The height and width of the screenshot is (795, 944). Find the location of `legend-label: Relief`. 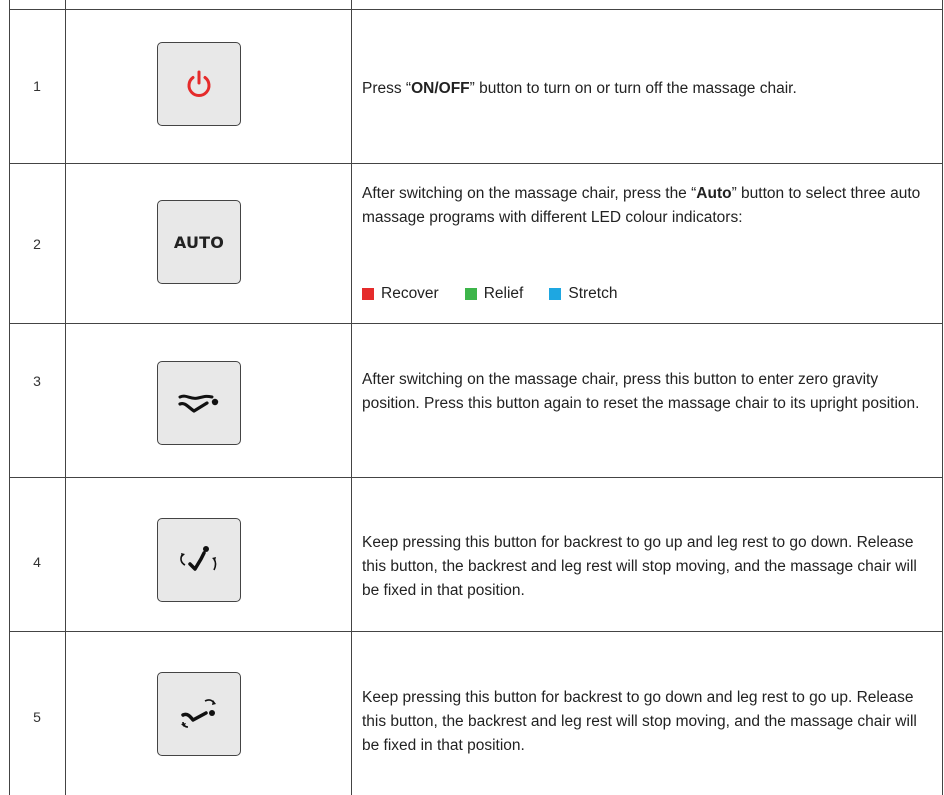

legend-label: Relief is located at coordinates (503, 293).